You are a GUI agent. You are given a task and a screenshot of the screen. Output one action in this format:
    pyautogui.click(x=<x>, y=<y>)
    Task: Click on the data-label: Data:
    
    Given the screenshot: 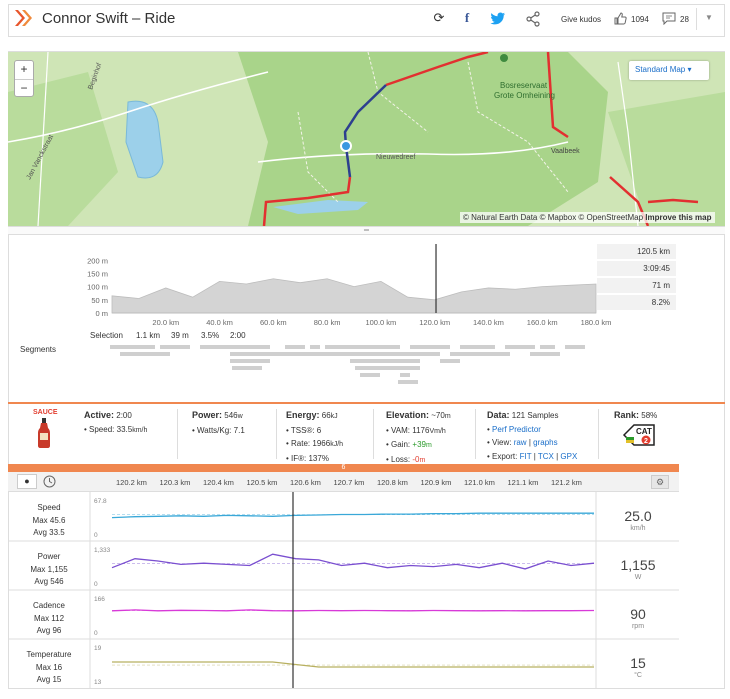 What is the action you would take?
    pyautogui.click(x=498, y=415)
    